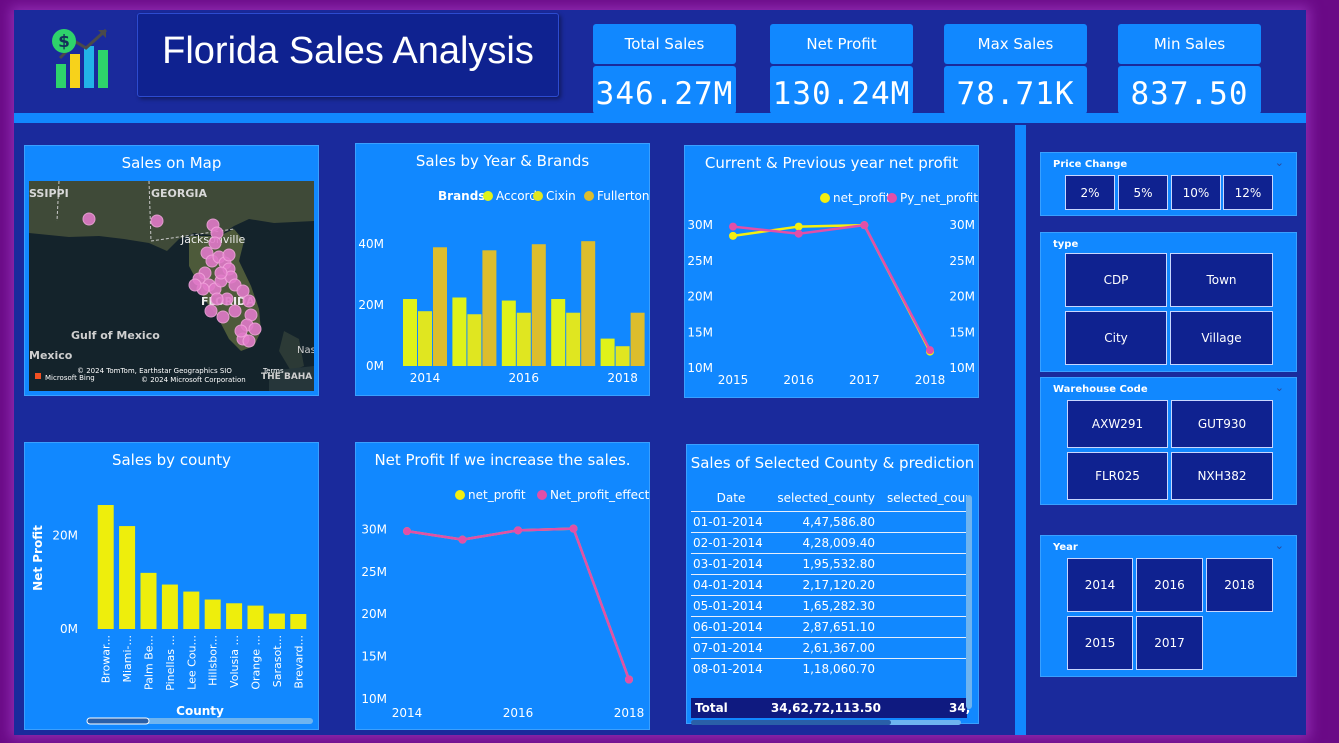  I want to click on table-row: 08-01-2014 1,18,060.70, so click(829, 668).